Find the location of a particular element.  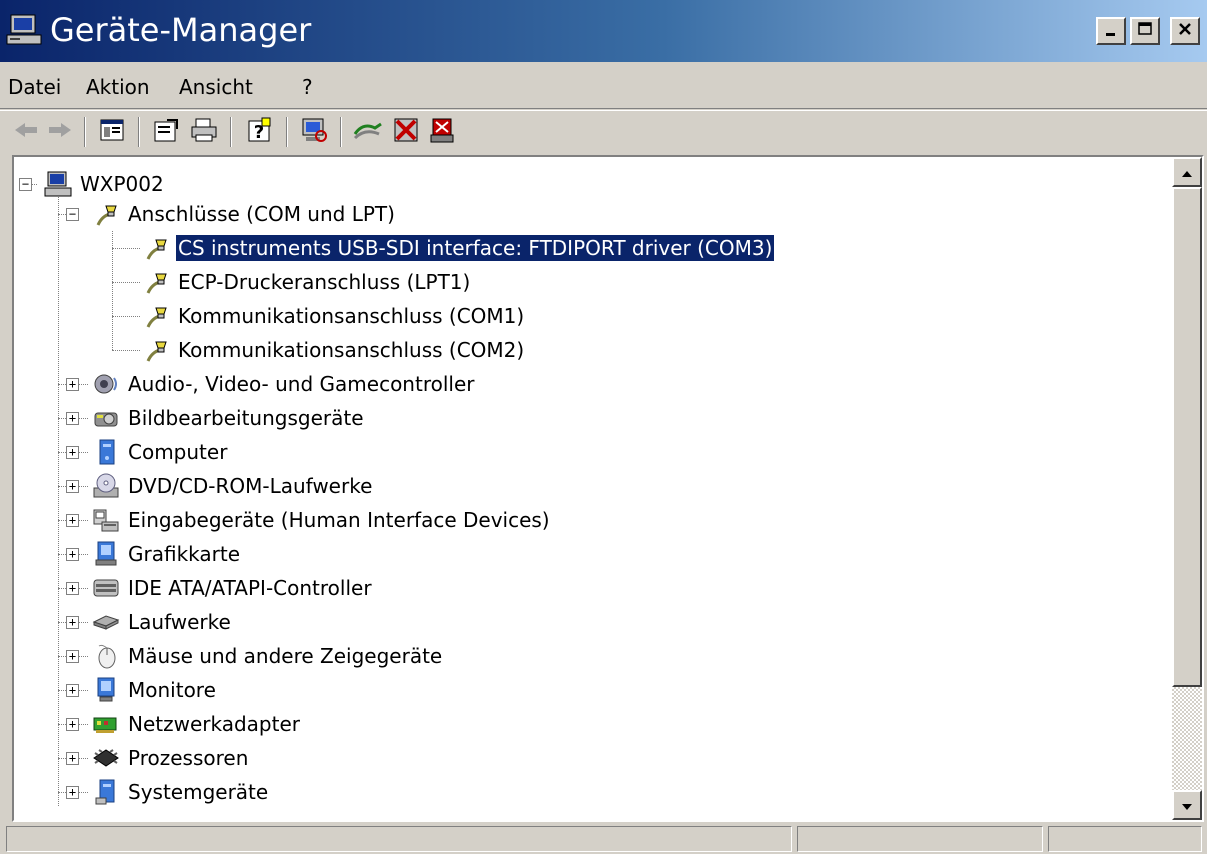

scroll-thumb is located at coordinates (1187, 437).